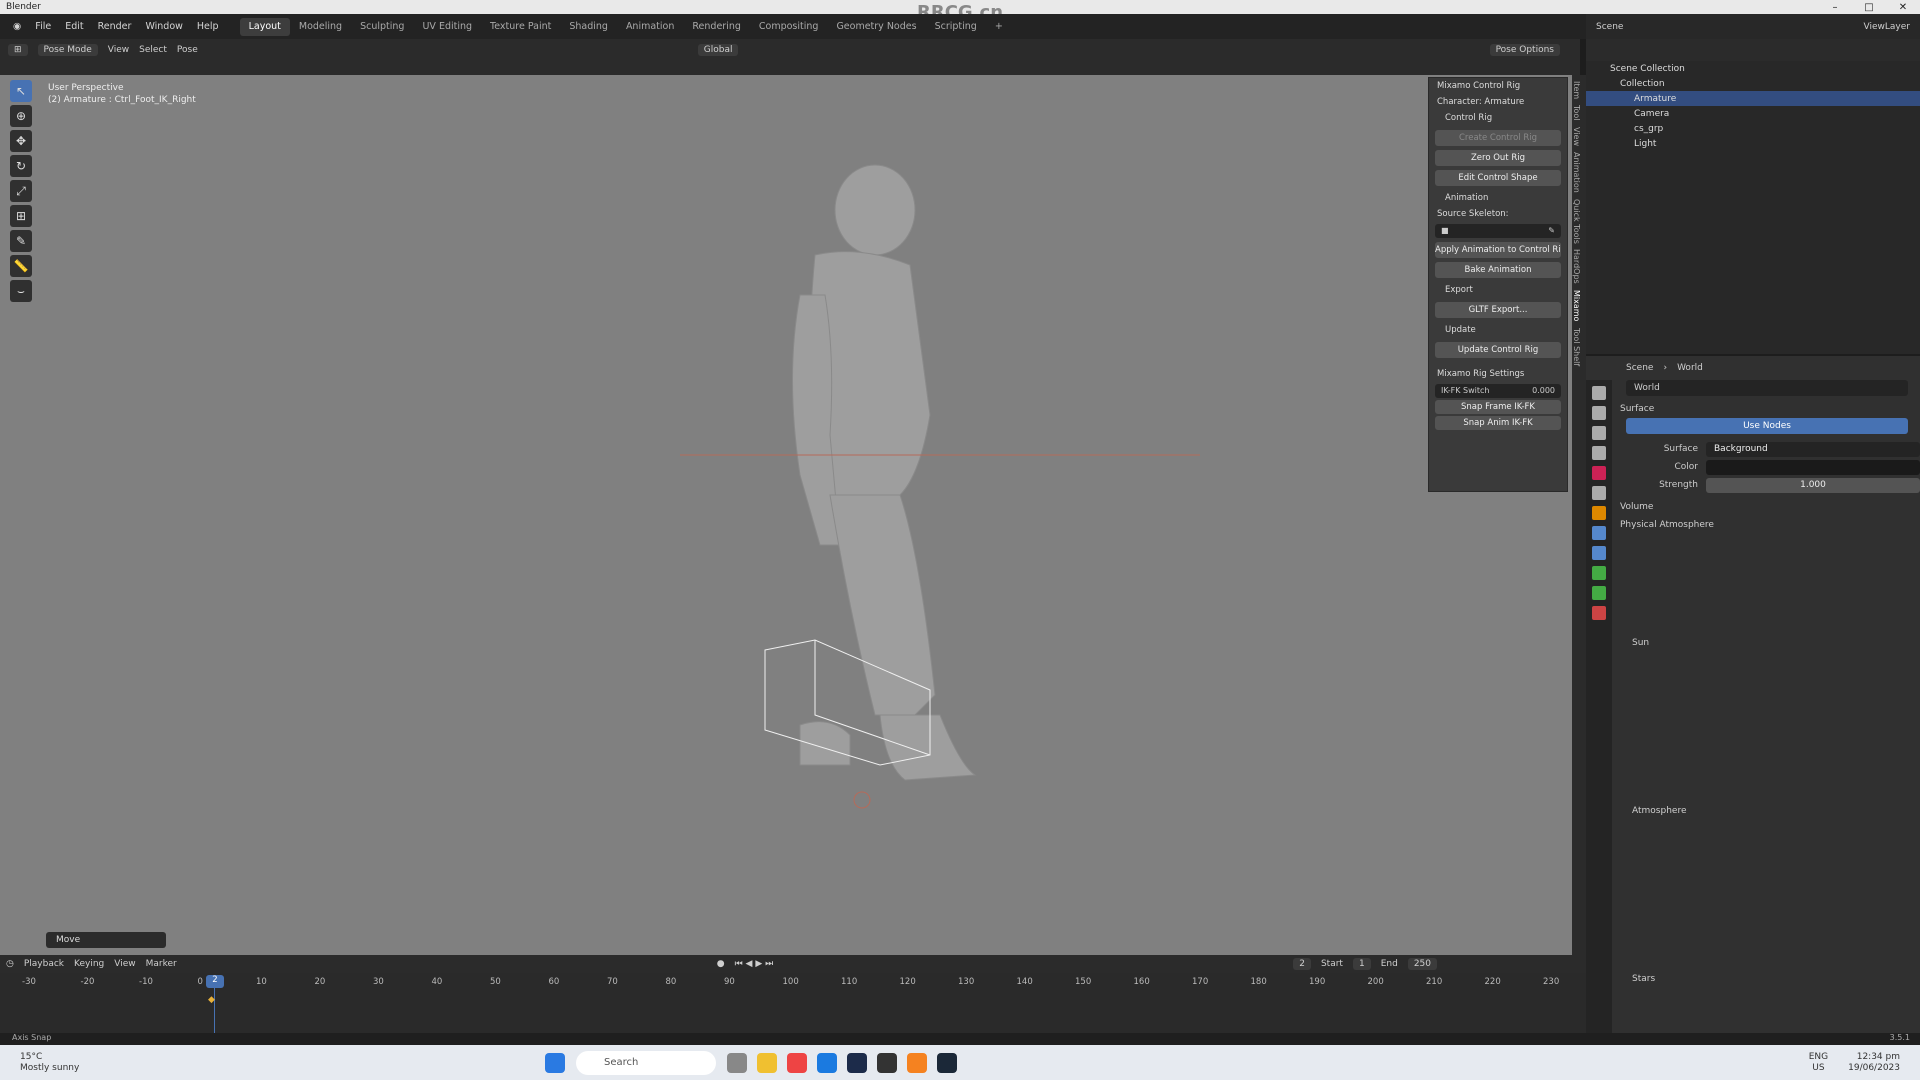  Describe the element at coordinates (956, 27) in the screenshot. I see `tab-scripting: Scripting` at that location.